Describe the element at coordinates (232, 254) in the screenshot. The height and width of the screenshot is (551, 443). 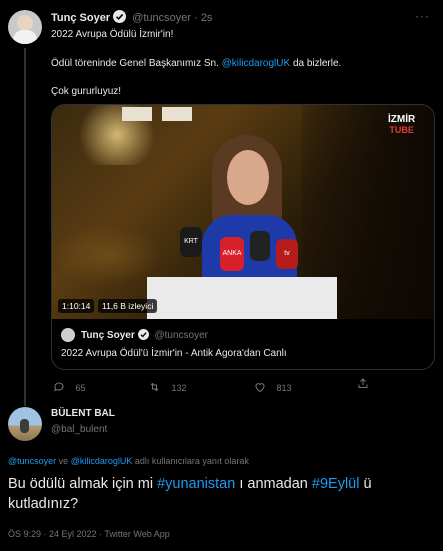
I see `microphone-anka: ANKA` at that location.